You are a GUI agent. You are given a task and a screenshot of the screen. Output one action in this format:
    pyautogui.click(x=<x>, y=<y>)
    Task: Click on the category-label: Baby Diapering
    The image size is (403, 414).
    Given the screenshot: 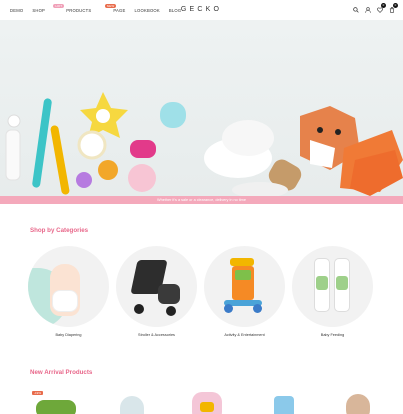 What is the action you would take?
    pyautogui.click(x=68, y=335)
    